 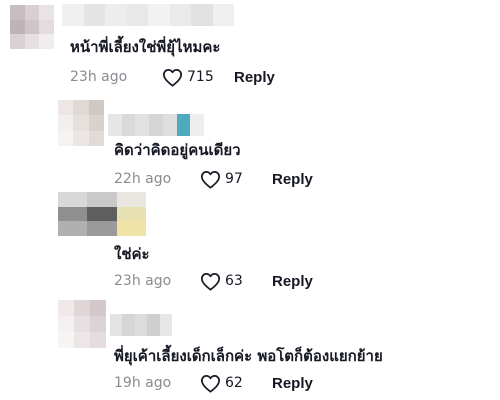 I want to click on comment-text: ใช่ค่ะ, so click(x=132, y=254).